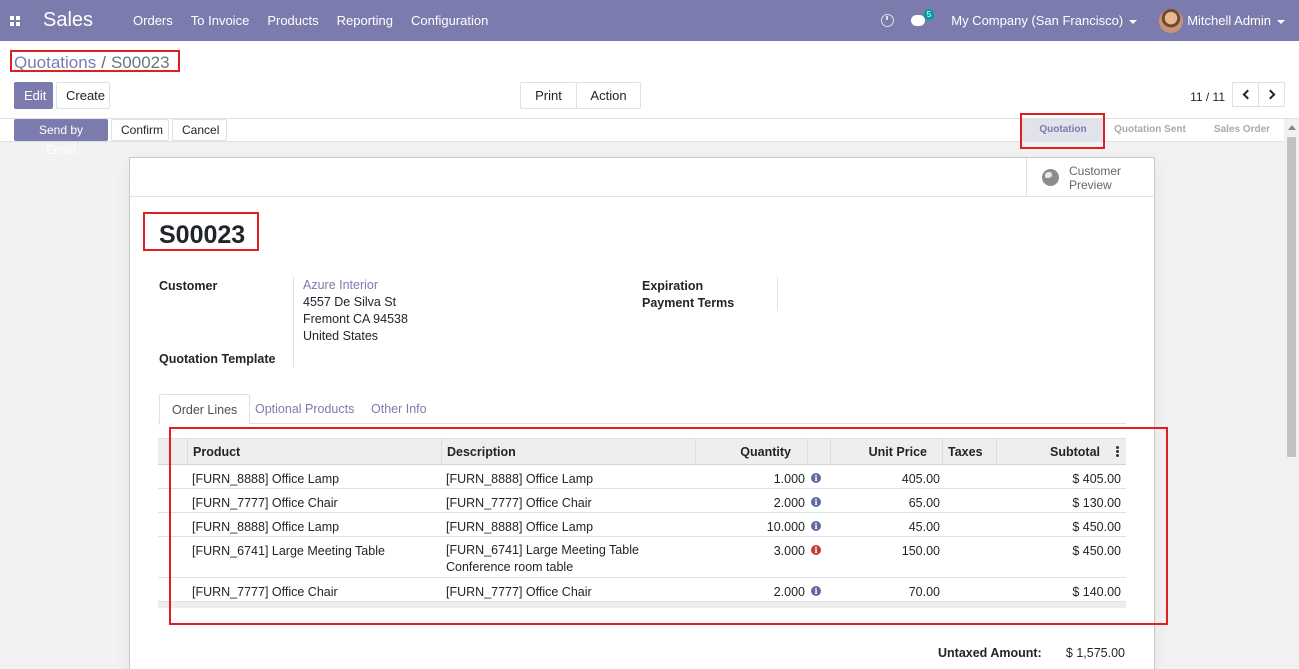  What do you see at coordinates (1229, 20) in the screenshot?
I see `user-name: Mitchell Admin` at bounding box center [1229, 20].